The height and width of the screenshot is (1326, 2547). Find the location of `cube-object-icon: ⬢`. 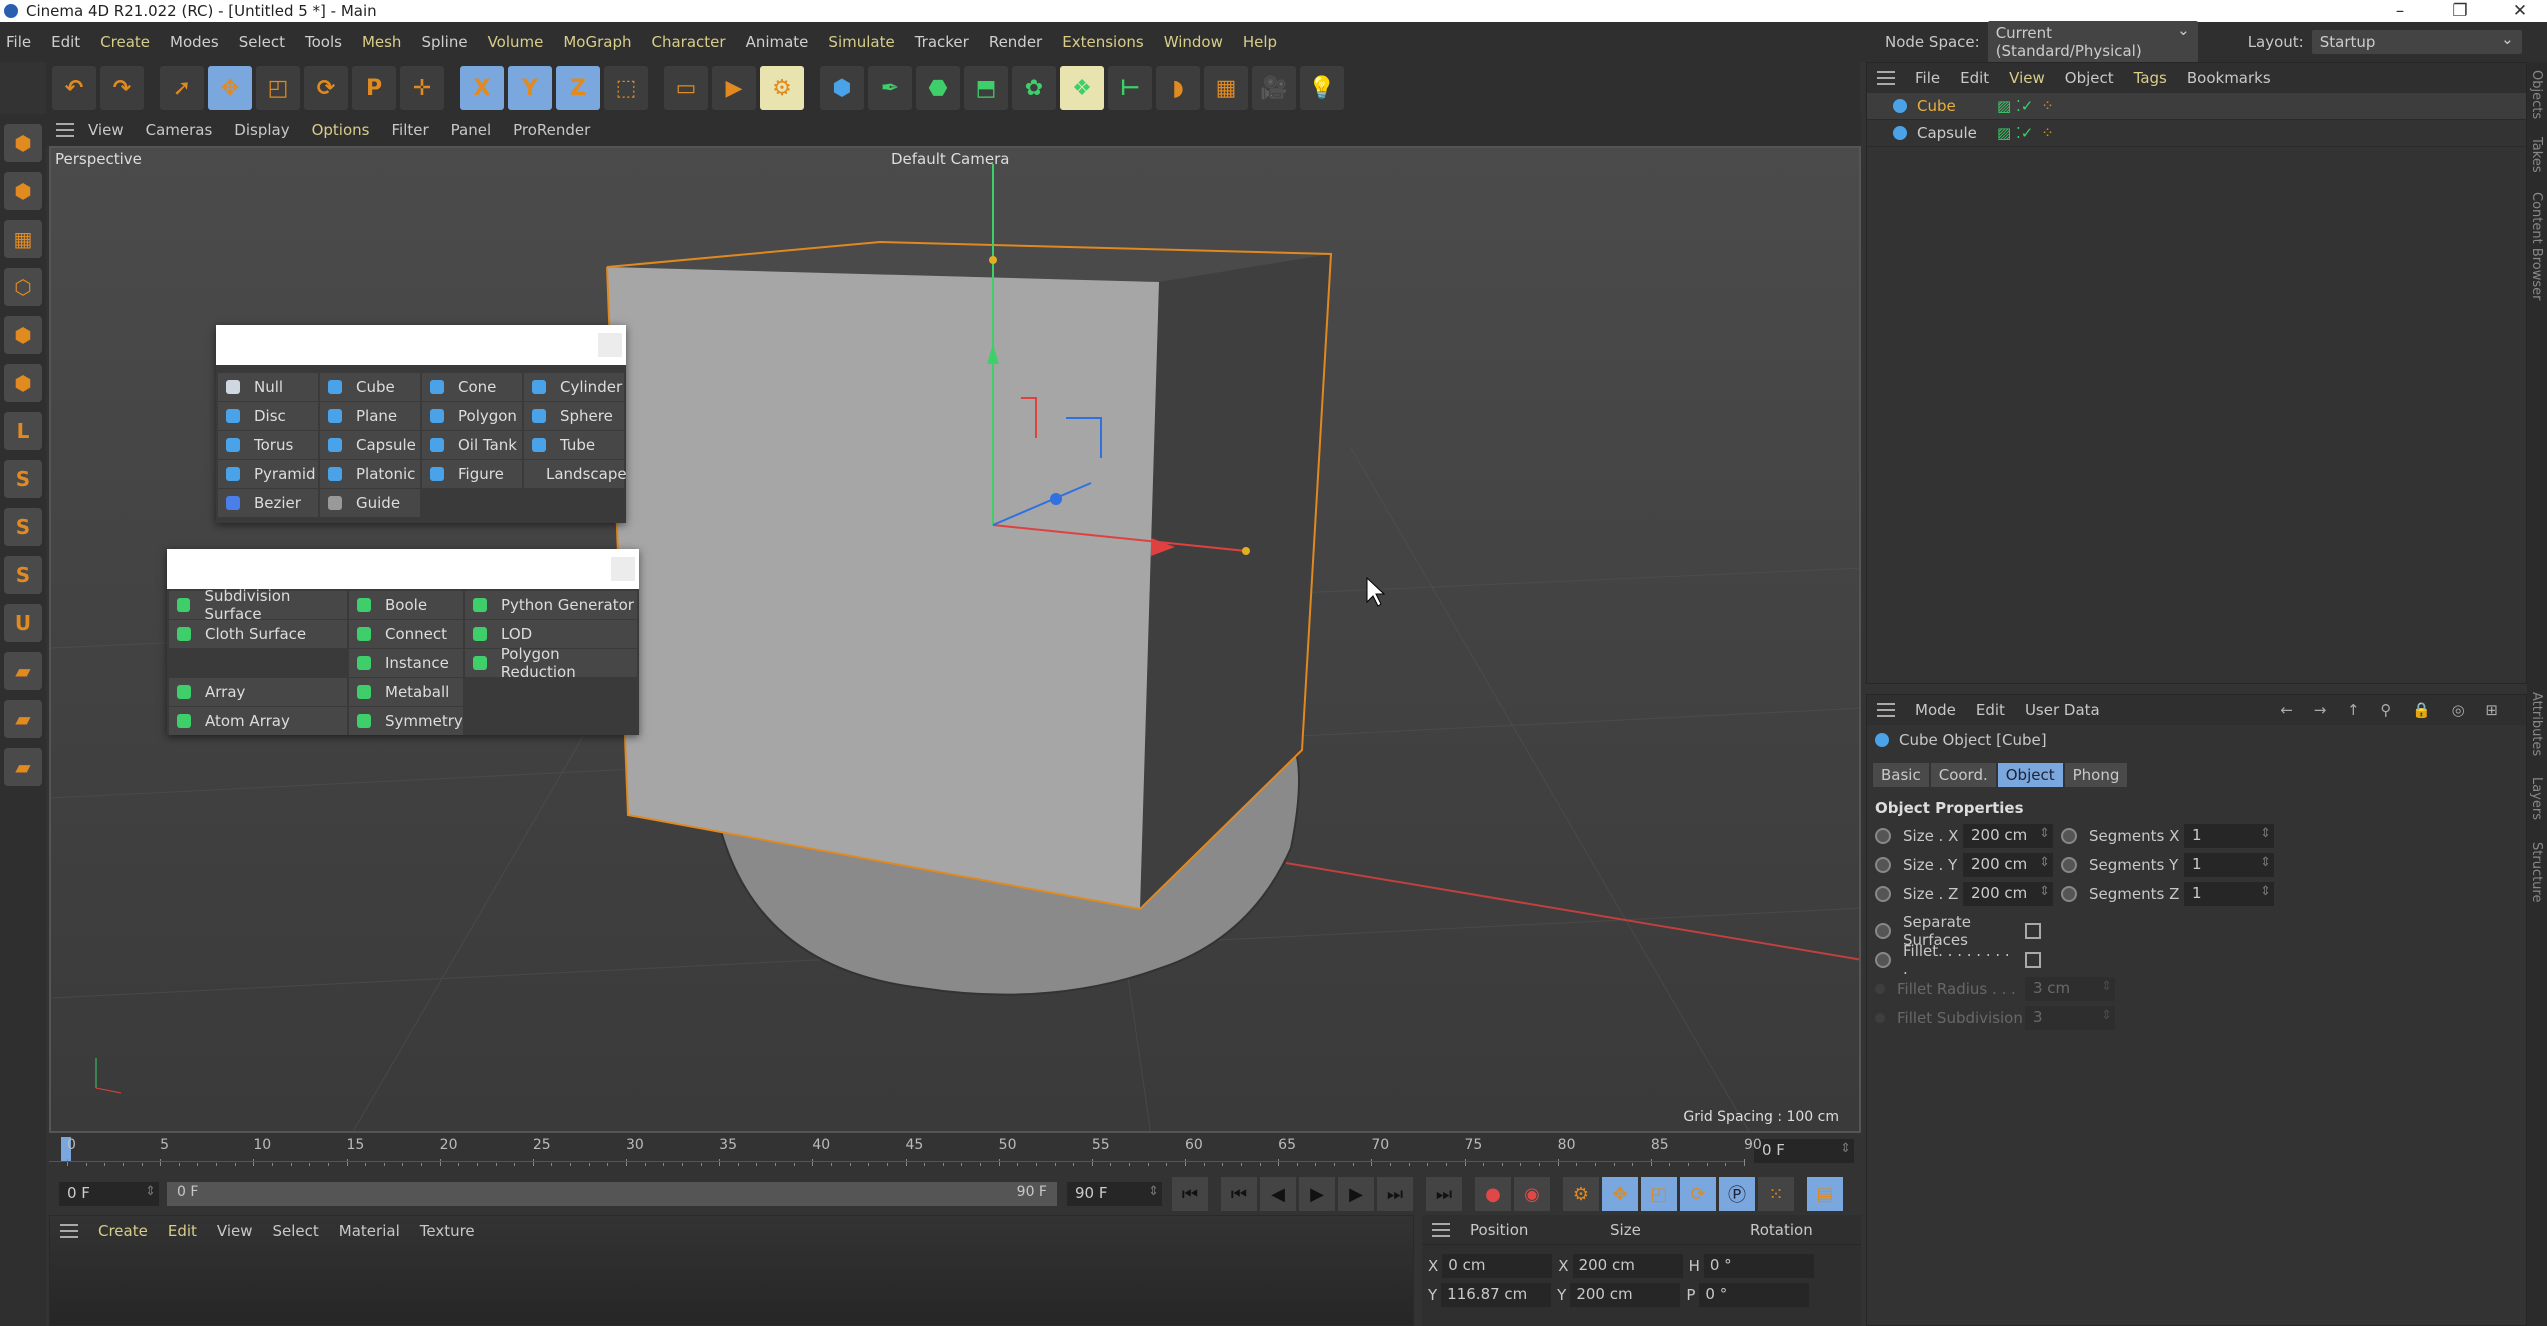

cube-object-icon: ⬢ is located at coordinates (842, 88).